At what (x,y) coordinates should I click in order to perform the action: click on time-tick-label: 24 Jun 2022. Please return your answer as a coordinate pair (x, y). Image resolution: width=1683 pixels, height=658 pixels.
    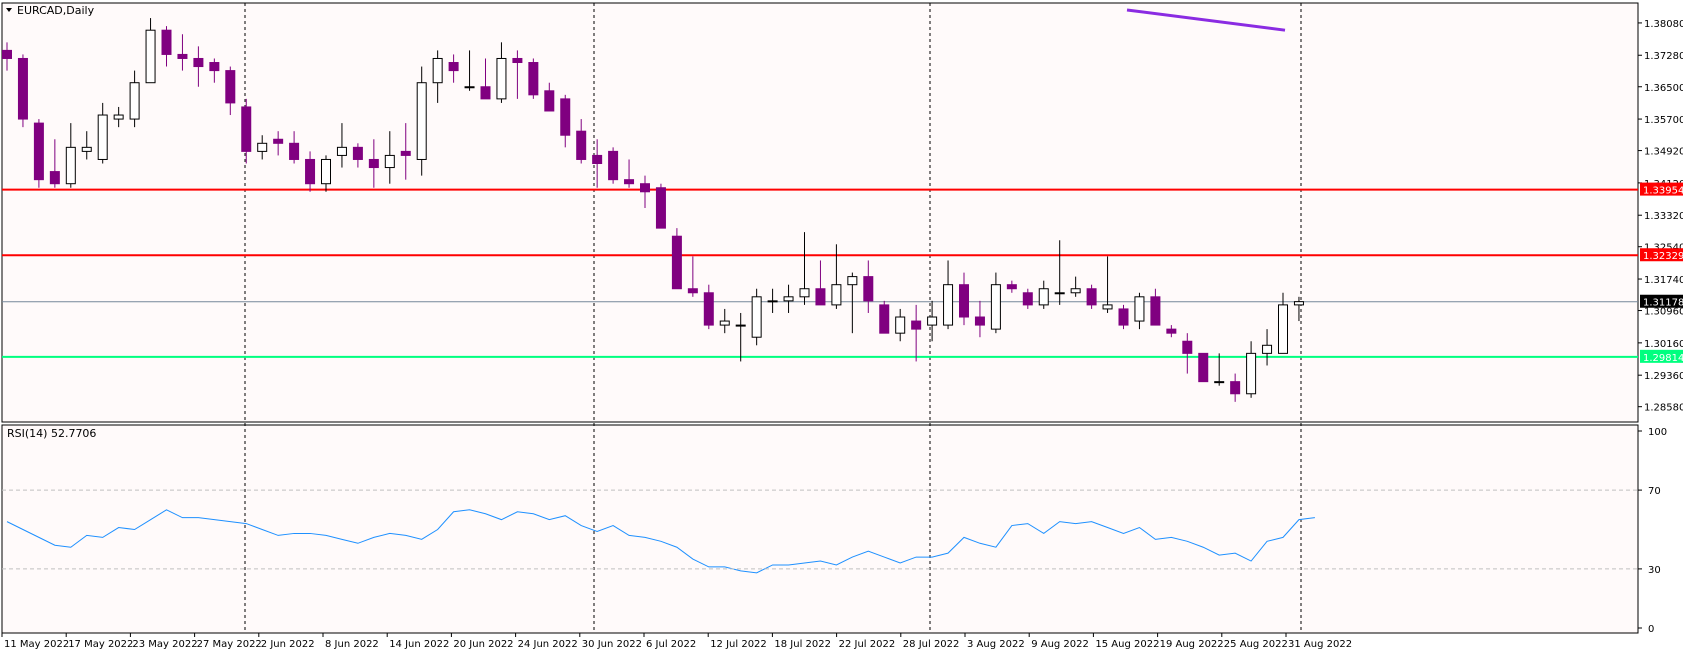
    Looking at the image, I should click on (548, 644).